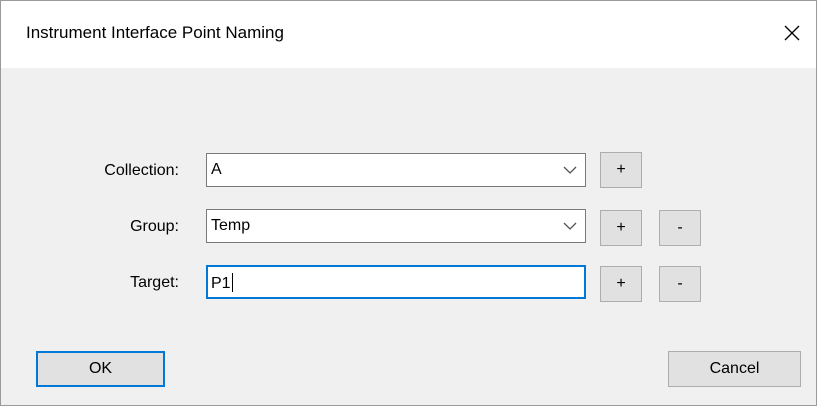 The width and height of the screenshot is (817, 406). I want to click on remove-target-button: -, so click(680, 284).